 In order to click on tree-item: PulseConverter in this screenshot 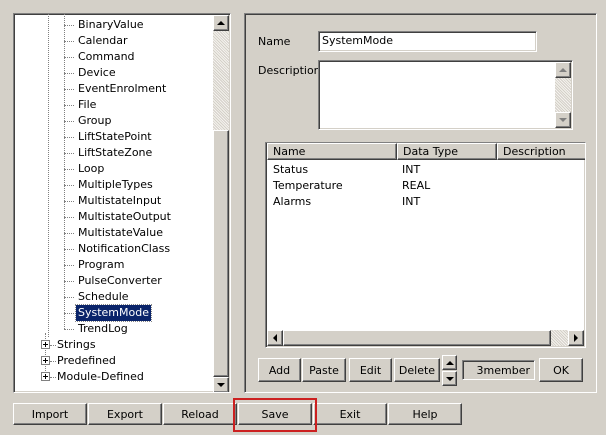, I will do `click(114, 281)`.